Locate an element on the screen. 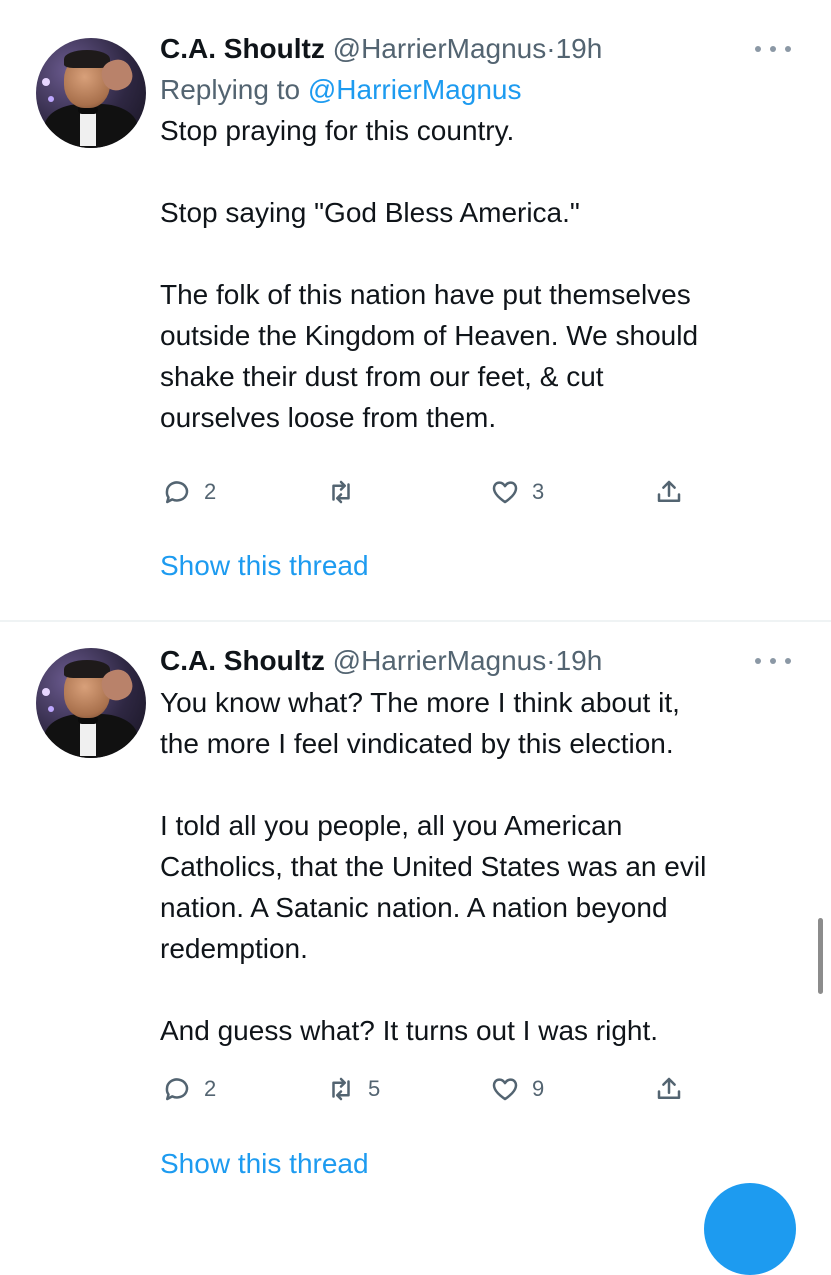  replying-to-label: Replying to is located at coordinates (230, 89).